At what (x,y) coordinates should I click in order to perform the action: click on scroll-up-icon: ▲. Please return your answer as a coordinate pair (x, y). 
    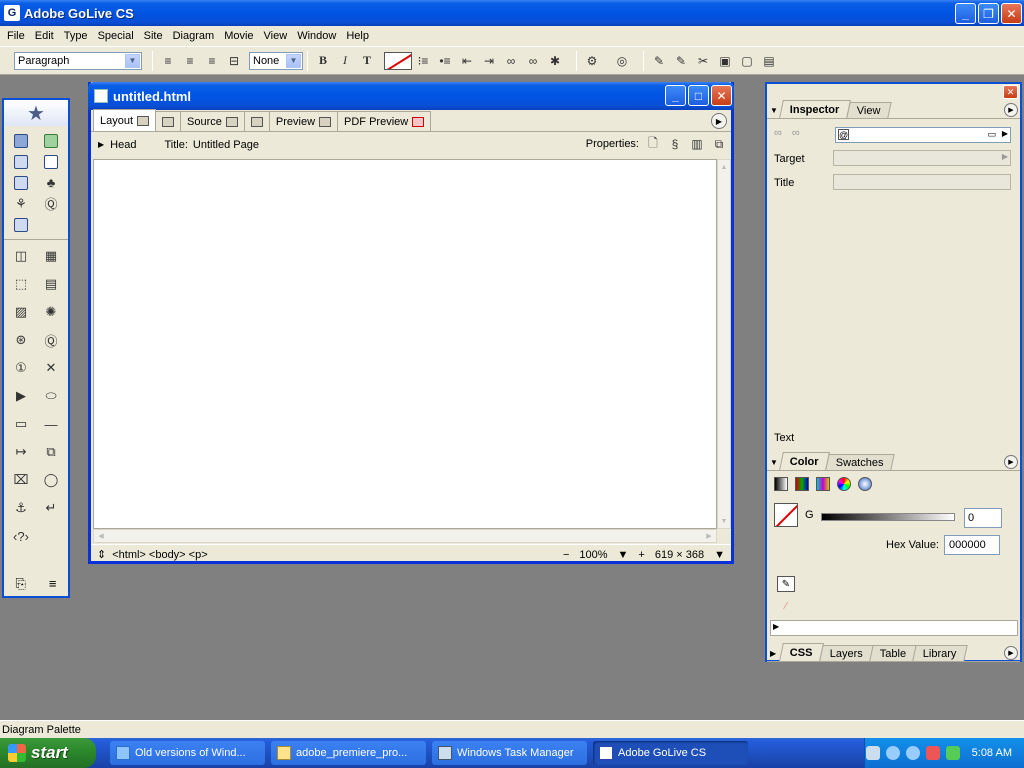
    Looking at the image, I should click on (724, 167).